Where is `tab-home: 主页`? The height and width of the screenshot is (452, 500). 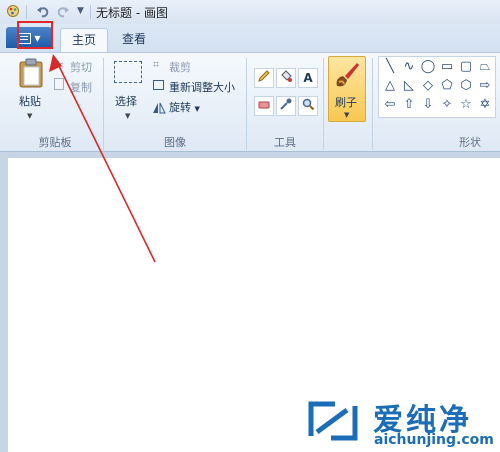 tab-home: 主页 is located at coordinates (84, 40).